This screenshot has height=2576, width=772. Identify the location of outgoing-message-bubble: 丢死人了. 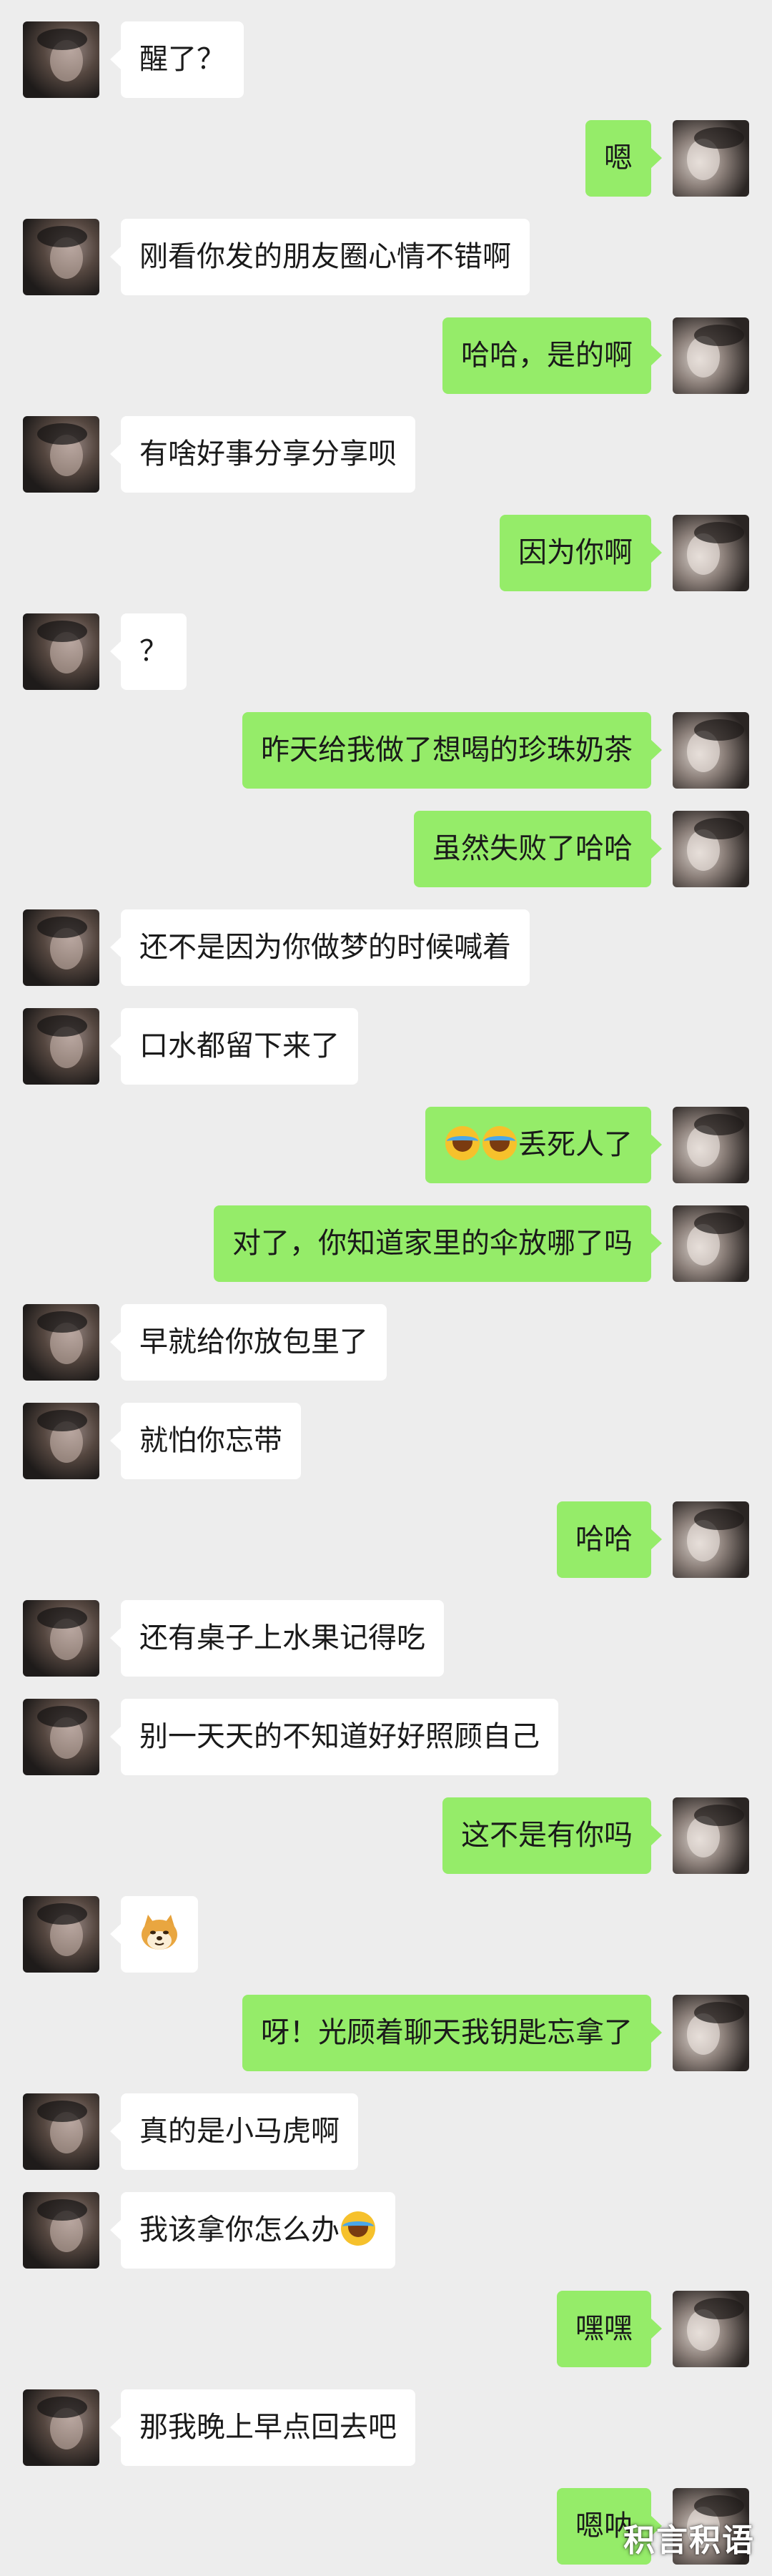
(543, 1145).